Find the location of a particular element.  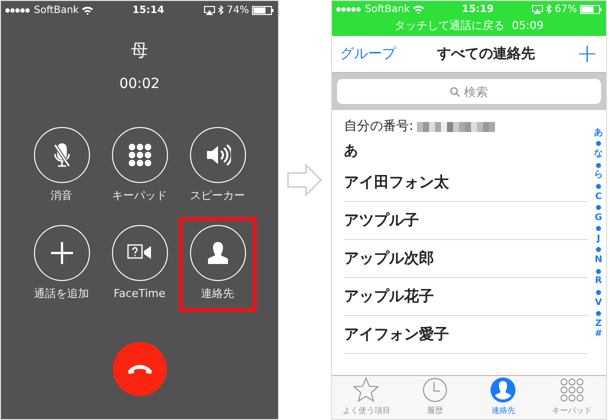

battery-percent: 67% is located at coordinates (565, 9).